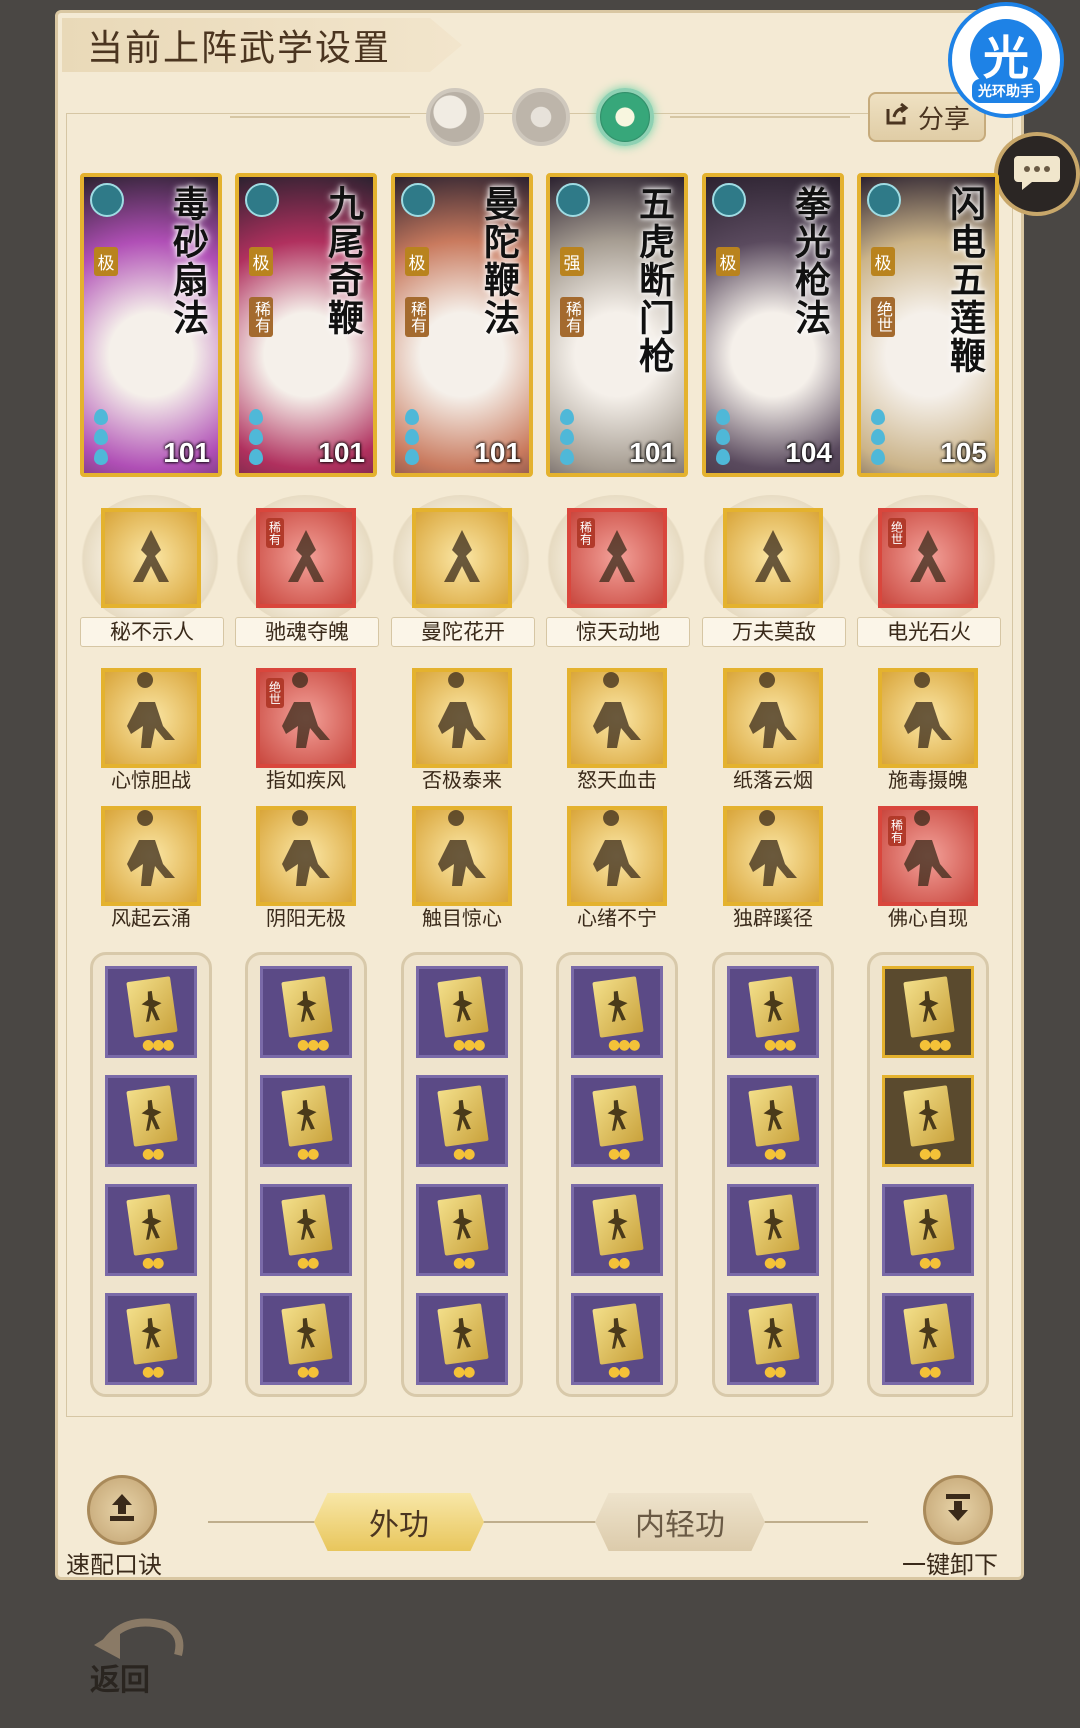 This screenshot has width=1080, height=1728. Describe the element at coordinates (343, 261) in the screenshot. I see `card-name: 九尾奇鞭` at that location.